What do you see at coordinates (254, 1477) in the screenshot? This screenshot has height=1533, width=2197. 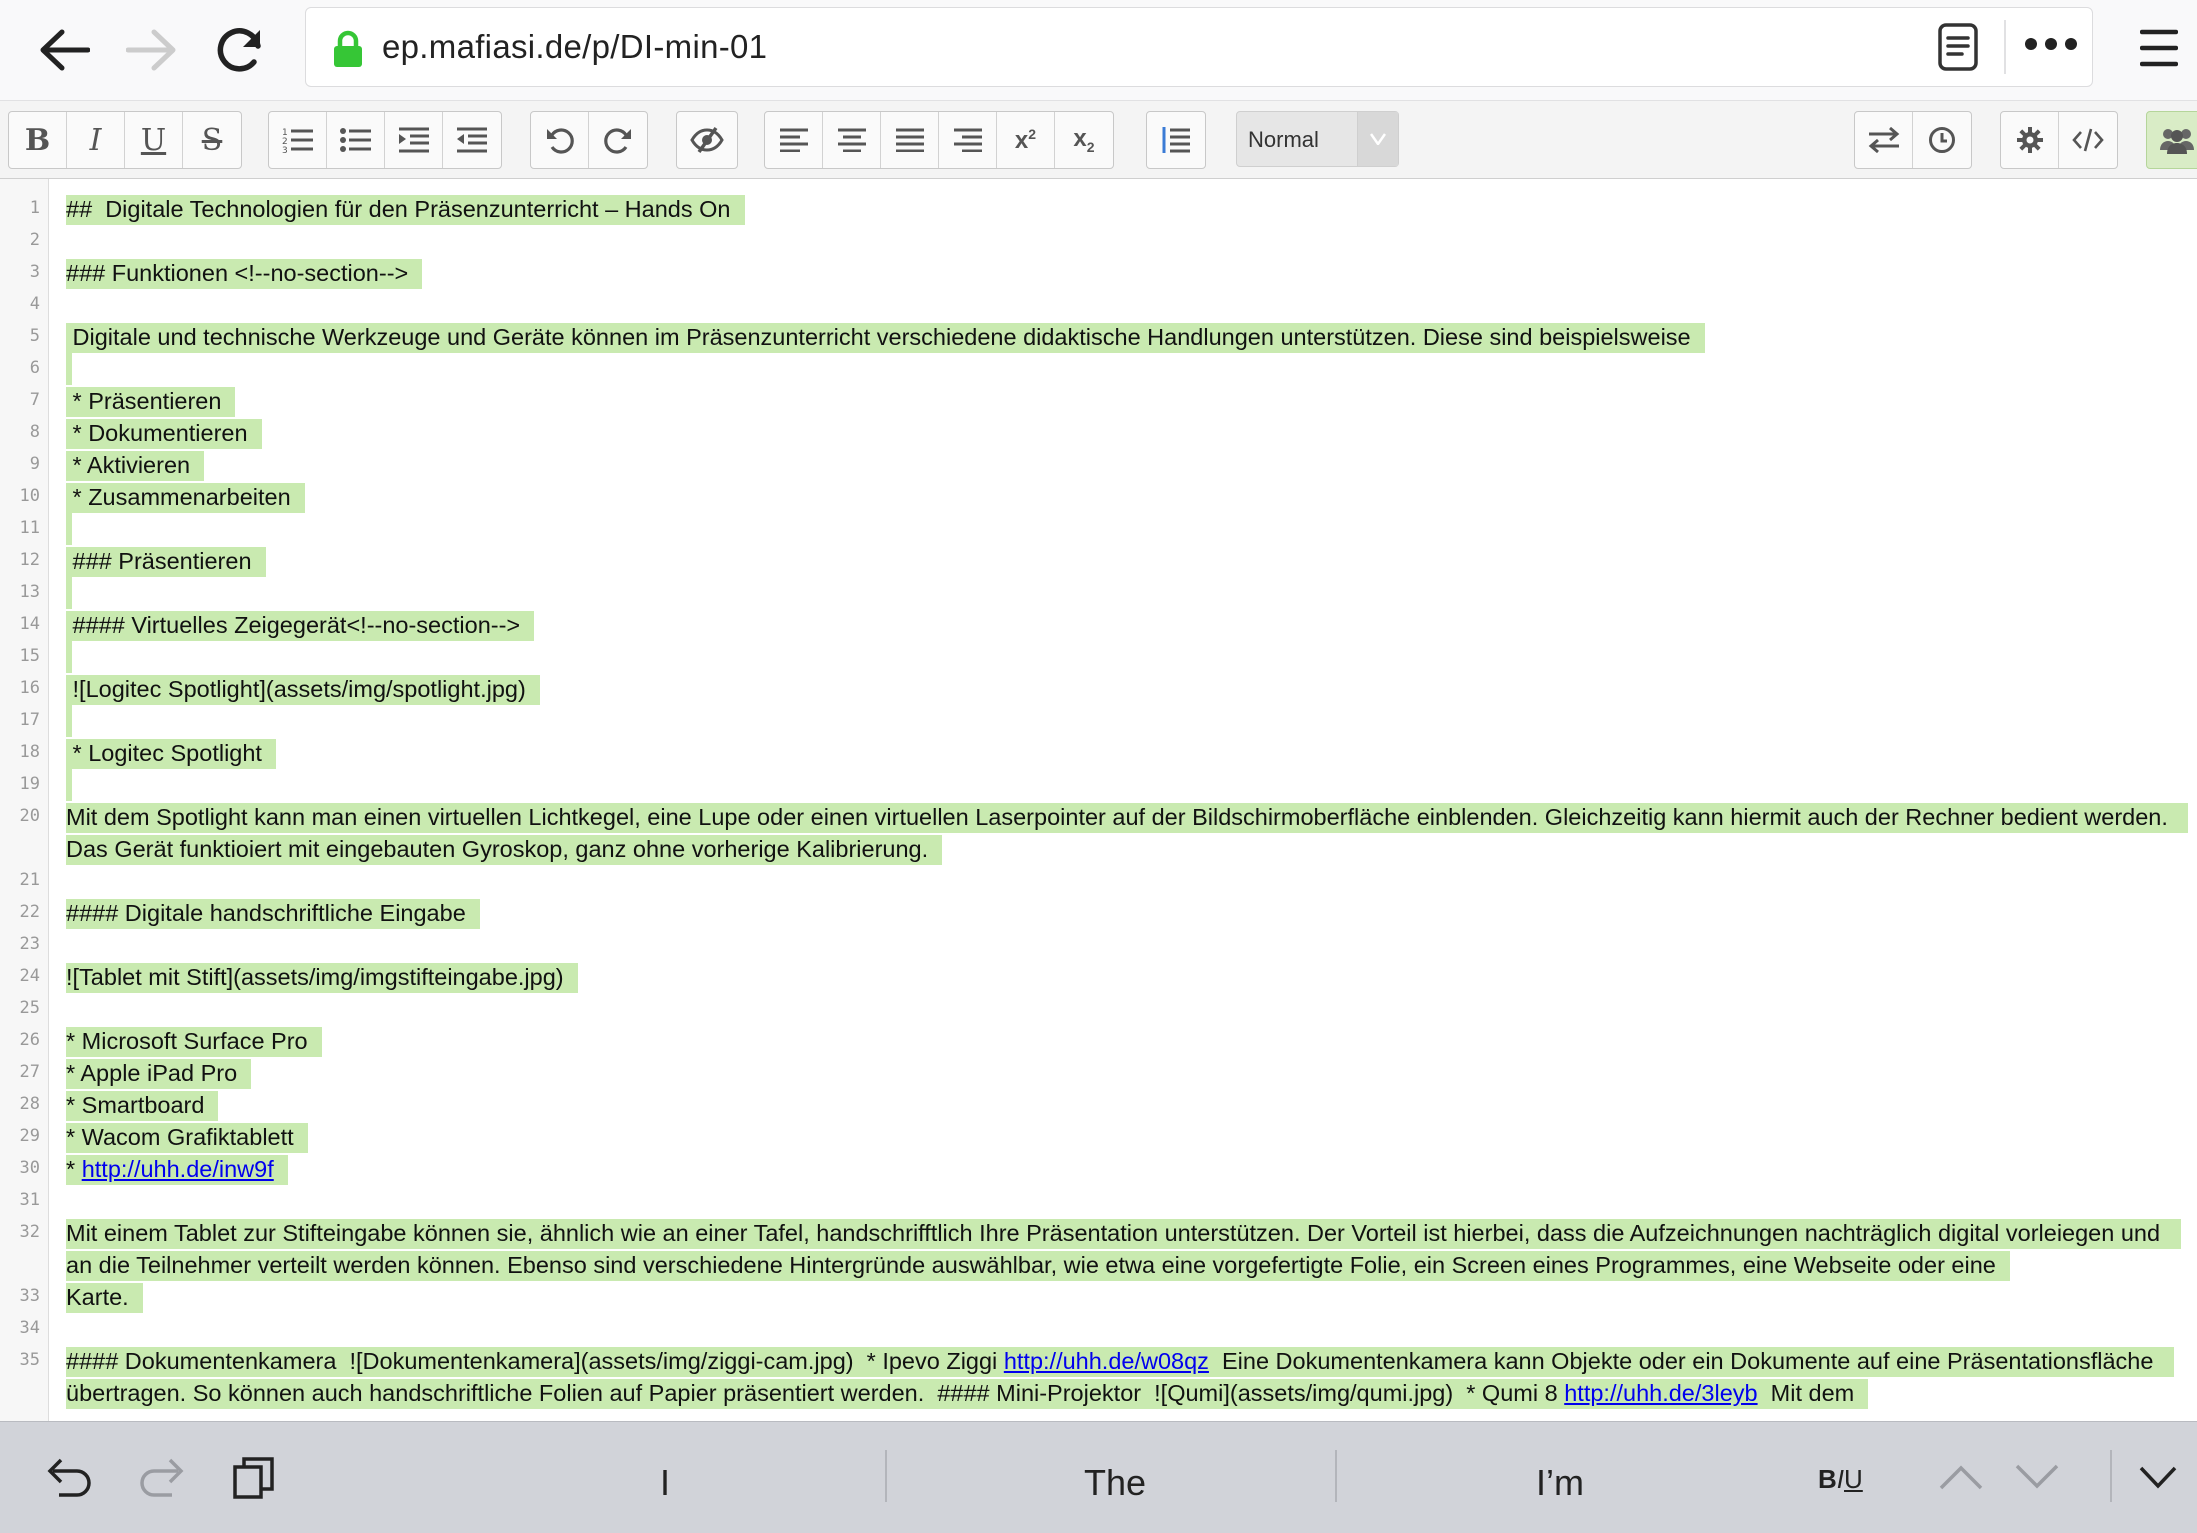 I see `paste-icon` at bounding box center [254, 1477].